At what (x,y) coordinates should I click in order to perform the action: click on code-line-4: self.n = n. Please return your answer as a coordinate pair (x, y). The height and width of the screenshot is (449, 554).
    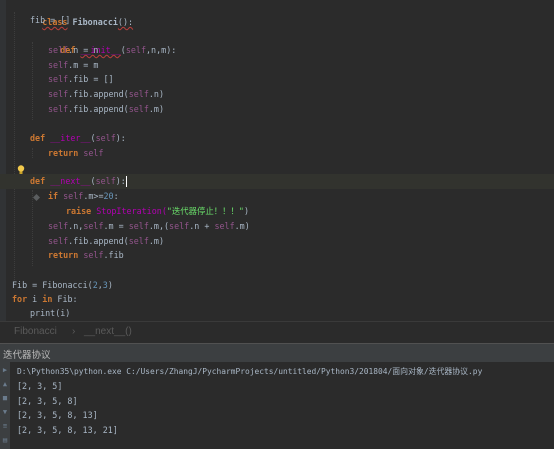
    Looking at the image, I should click on (277, 50).